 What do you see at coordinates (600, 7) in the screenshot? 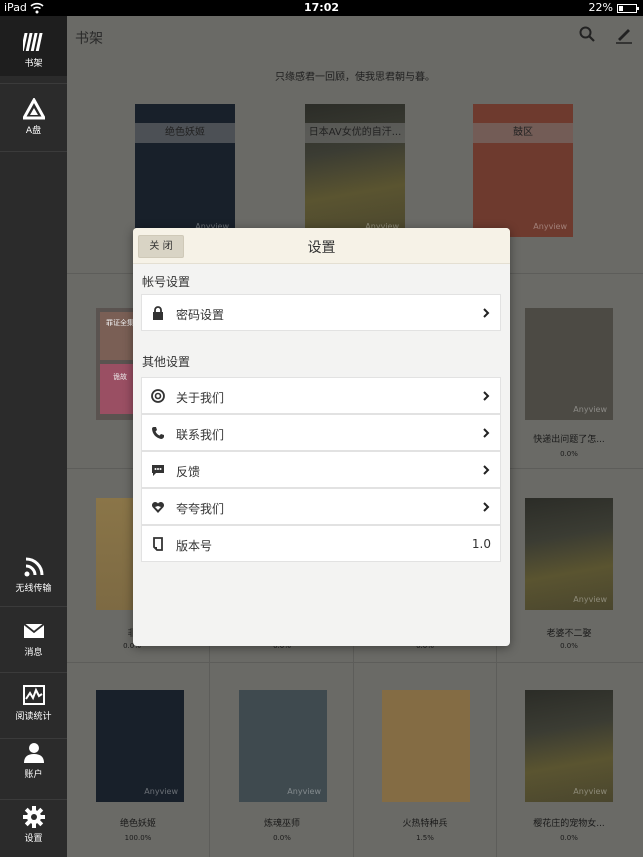
I see `battery-percent: 22%` at bounding box center [600, 7].